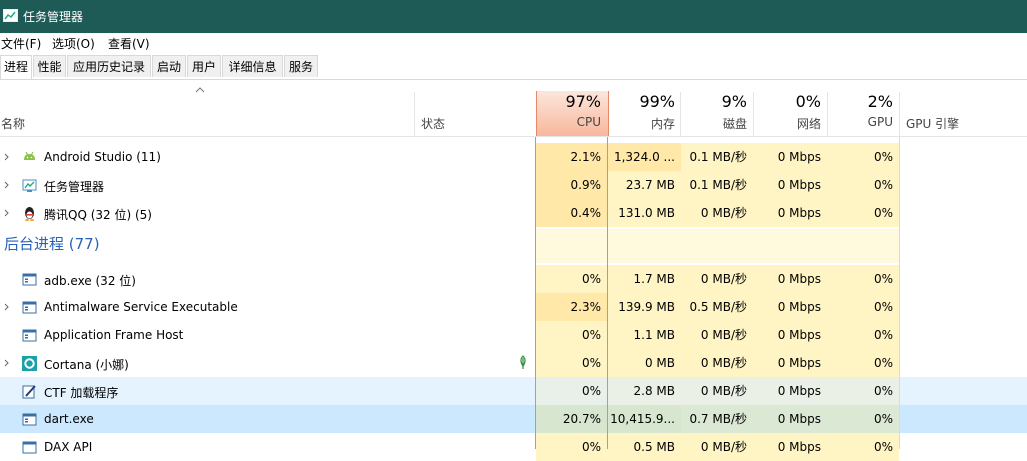 The image size is (1027, 461). Describe the element at coordinates (52, 244) in the screenshot. I see `group-label: 后台进程 (77)` at that location.